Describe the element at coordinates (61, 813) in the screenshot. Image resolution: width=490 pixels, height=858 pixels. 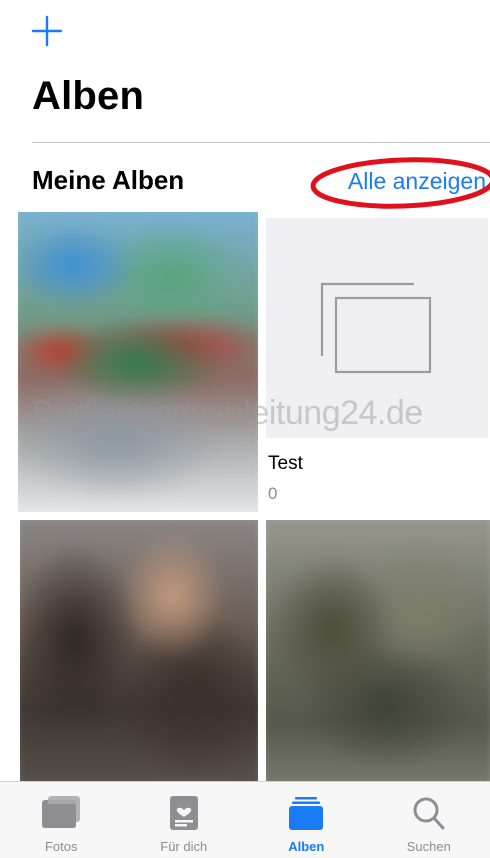
I see `photos-icon` at that location.